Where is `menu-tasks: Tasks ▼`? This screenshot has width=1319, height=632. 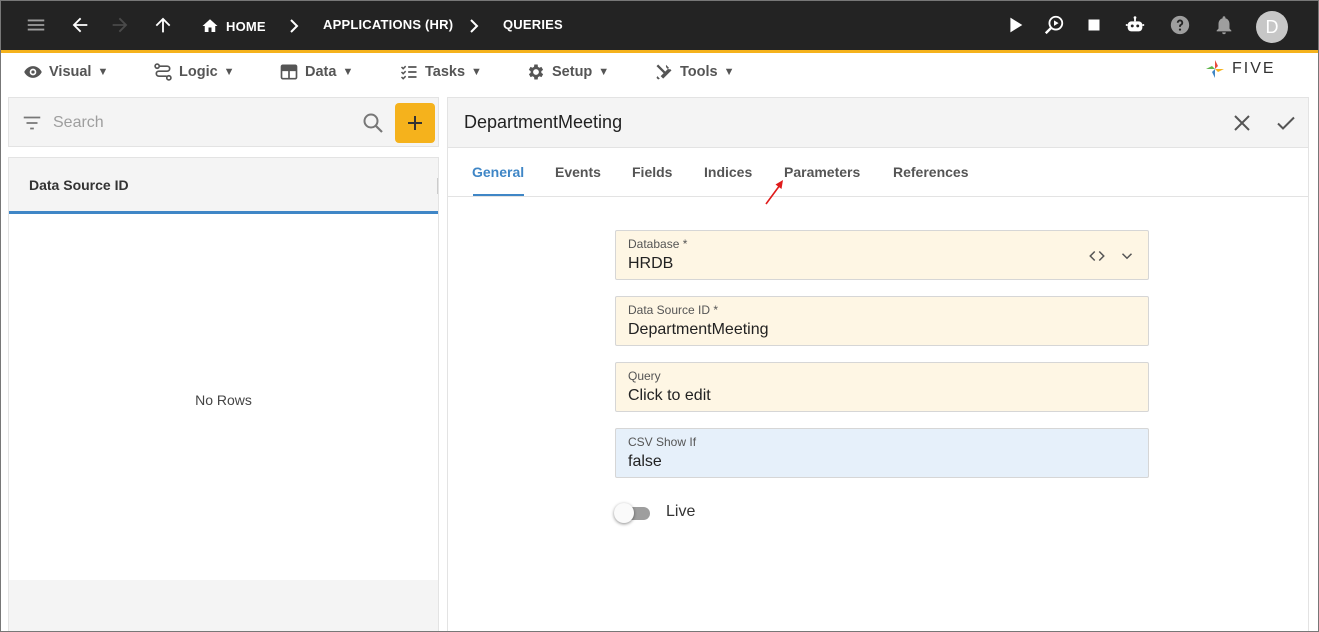 menu-tasks: Tasks ▼ is located at coordinates (440, 72).